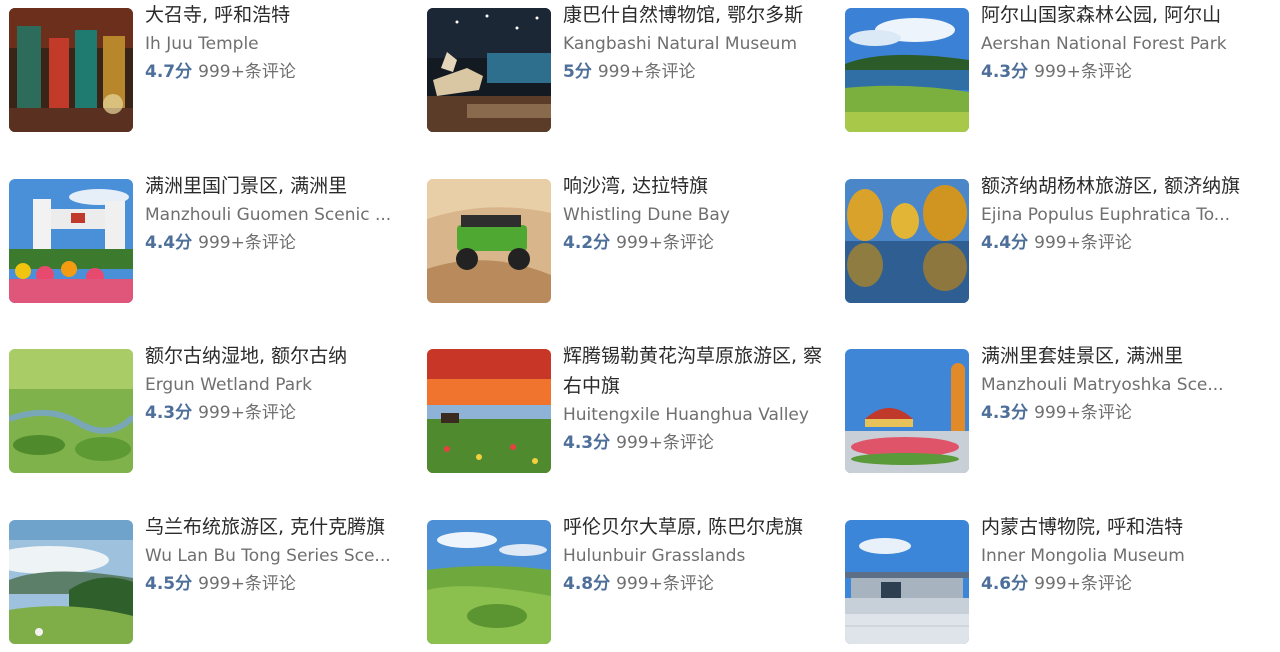  What do you see at coordinates (1083, 556) in the screenshot?
I see `attraction-subtitle: Inner Mongolia Museum` at bounding box center [1083, 556].